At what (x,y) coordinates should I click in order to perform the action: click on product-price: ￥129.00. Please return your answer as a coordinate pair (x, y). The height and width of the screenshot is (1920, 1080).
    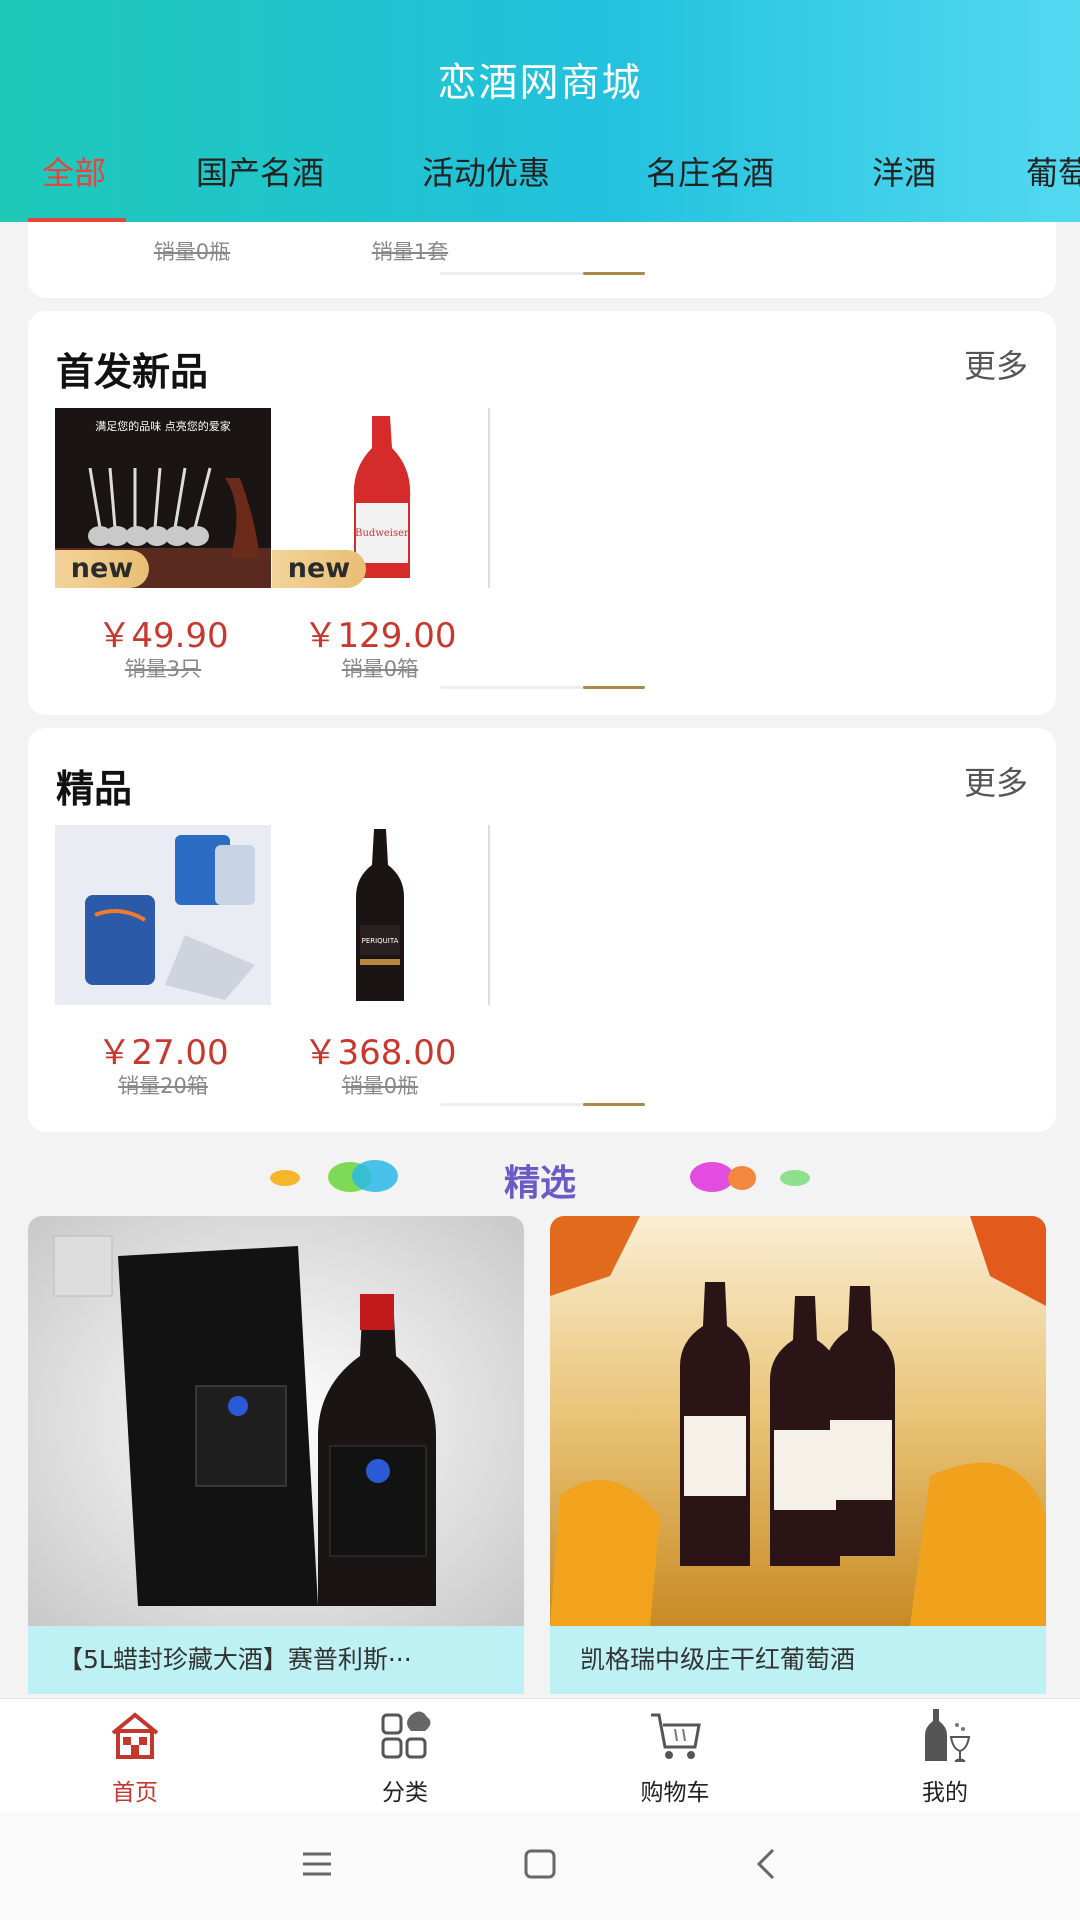
    Looking at the image, I should click on (380, 636).